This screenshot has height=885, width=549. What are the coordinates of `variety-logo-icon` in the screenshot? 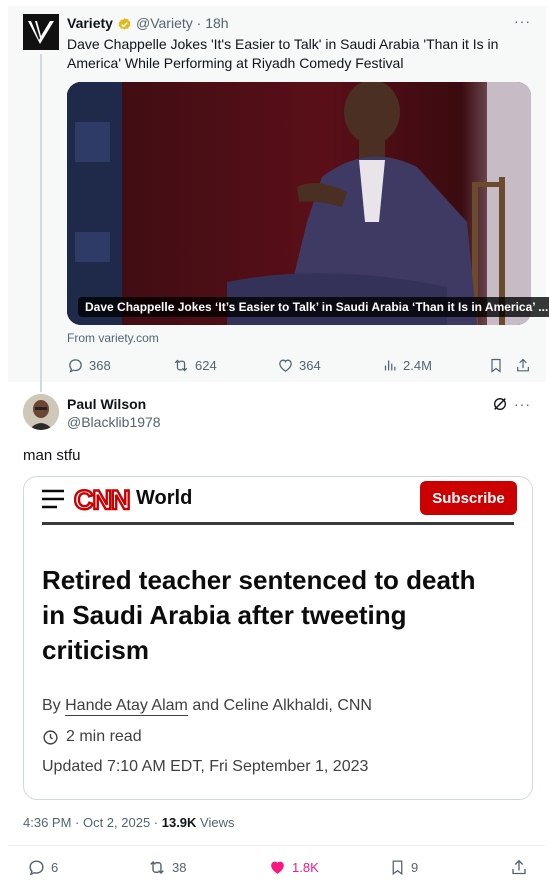 It's located at (41, 32).